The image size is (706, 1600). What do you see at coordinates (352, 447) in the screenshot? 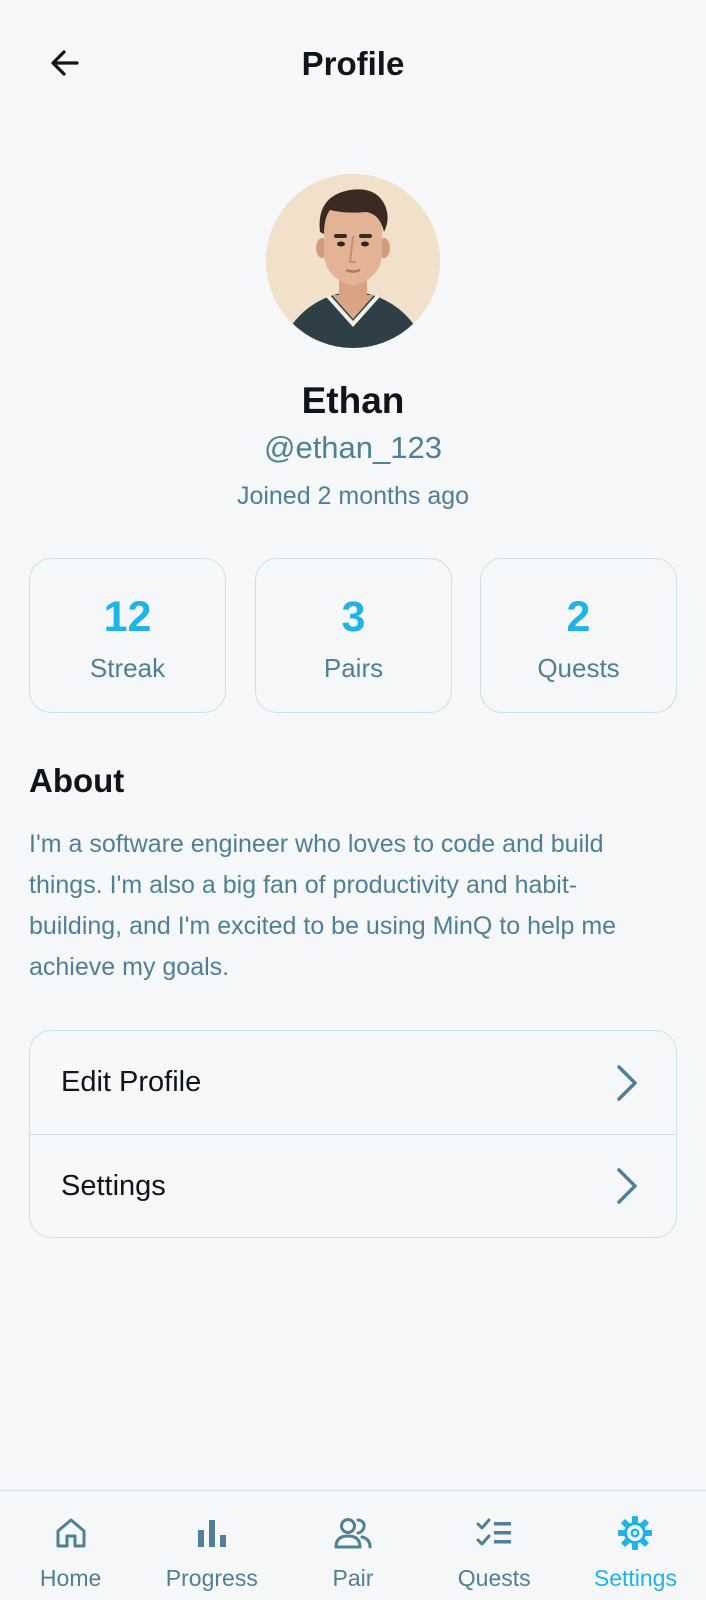
I see `profile-handle: @ethan_123` at bounding box center [352, 447].